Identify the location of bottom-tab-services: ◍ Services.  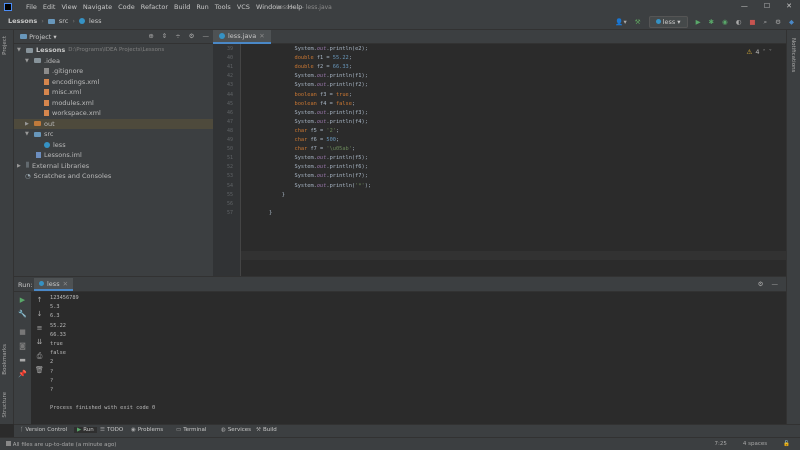
(236, 430).